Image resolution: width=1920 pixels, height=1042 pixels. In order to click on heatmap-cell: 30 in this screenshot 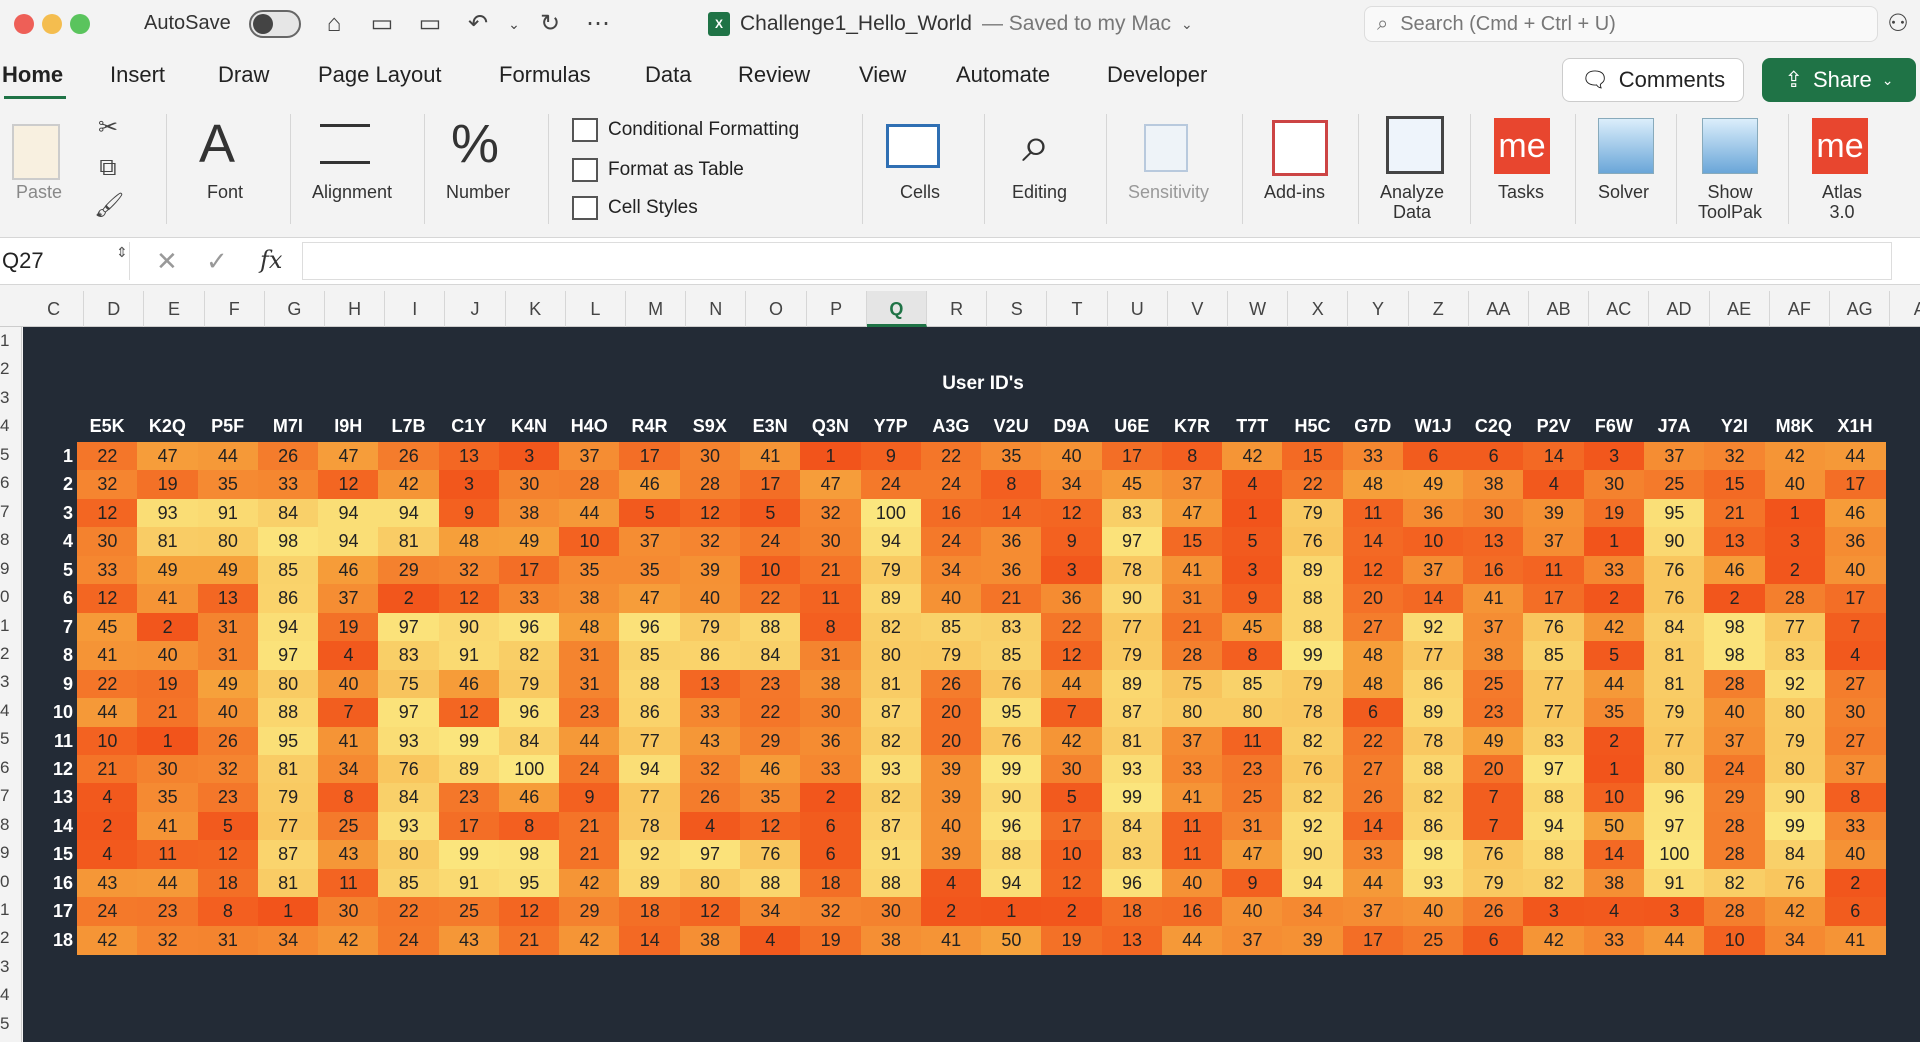, I will do `click(107, 542)`.